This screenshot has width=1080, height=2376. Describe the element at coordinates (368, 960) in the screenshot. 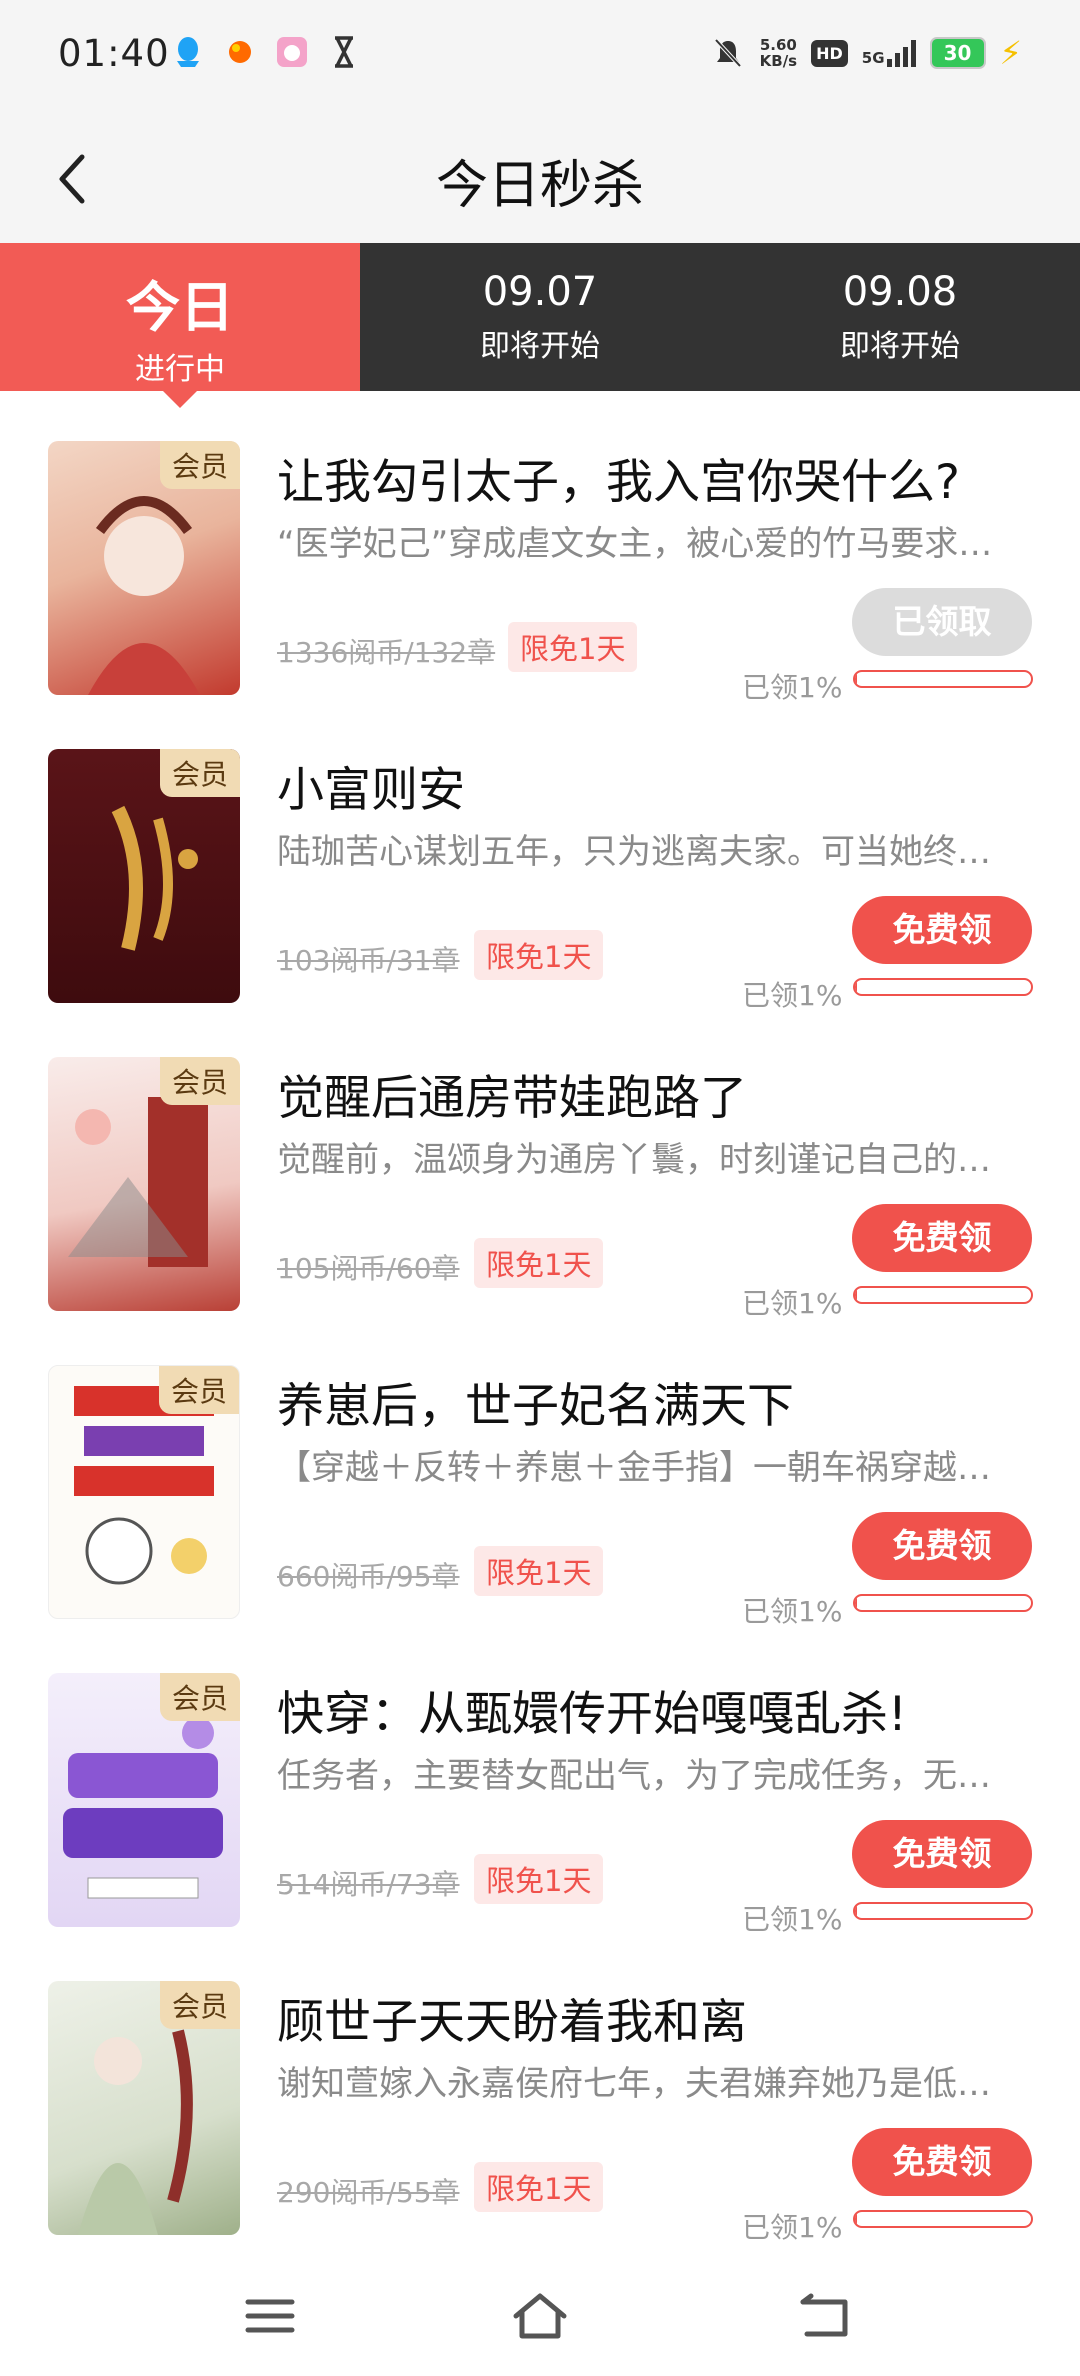

I see `original-price: 103阅币/31章` at that location.